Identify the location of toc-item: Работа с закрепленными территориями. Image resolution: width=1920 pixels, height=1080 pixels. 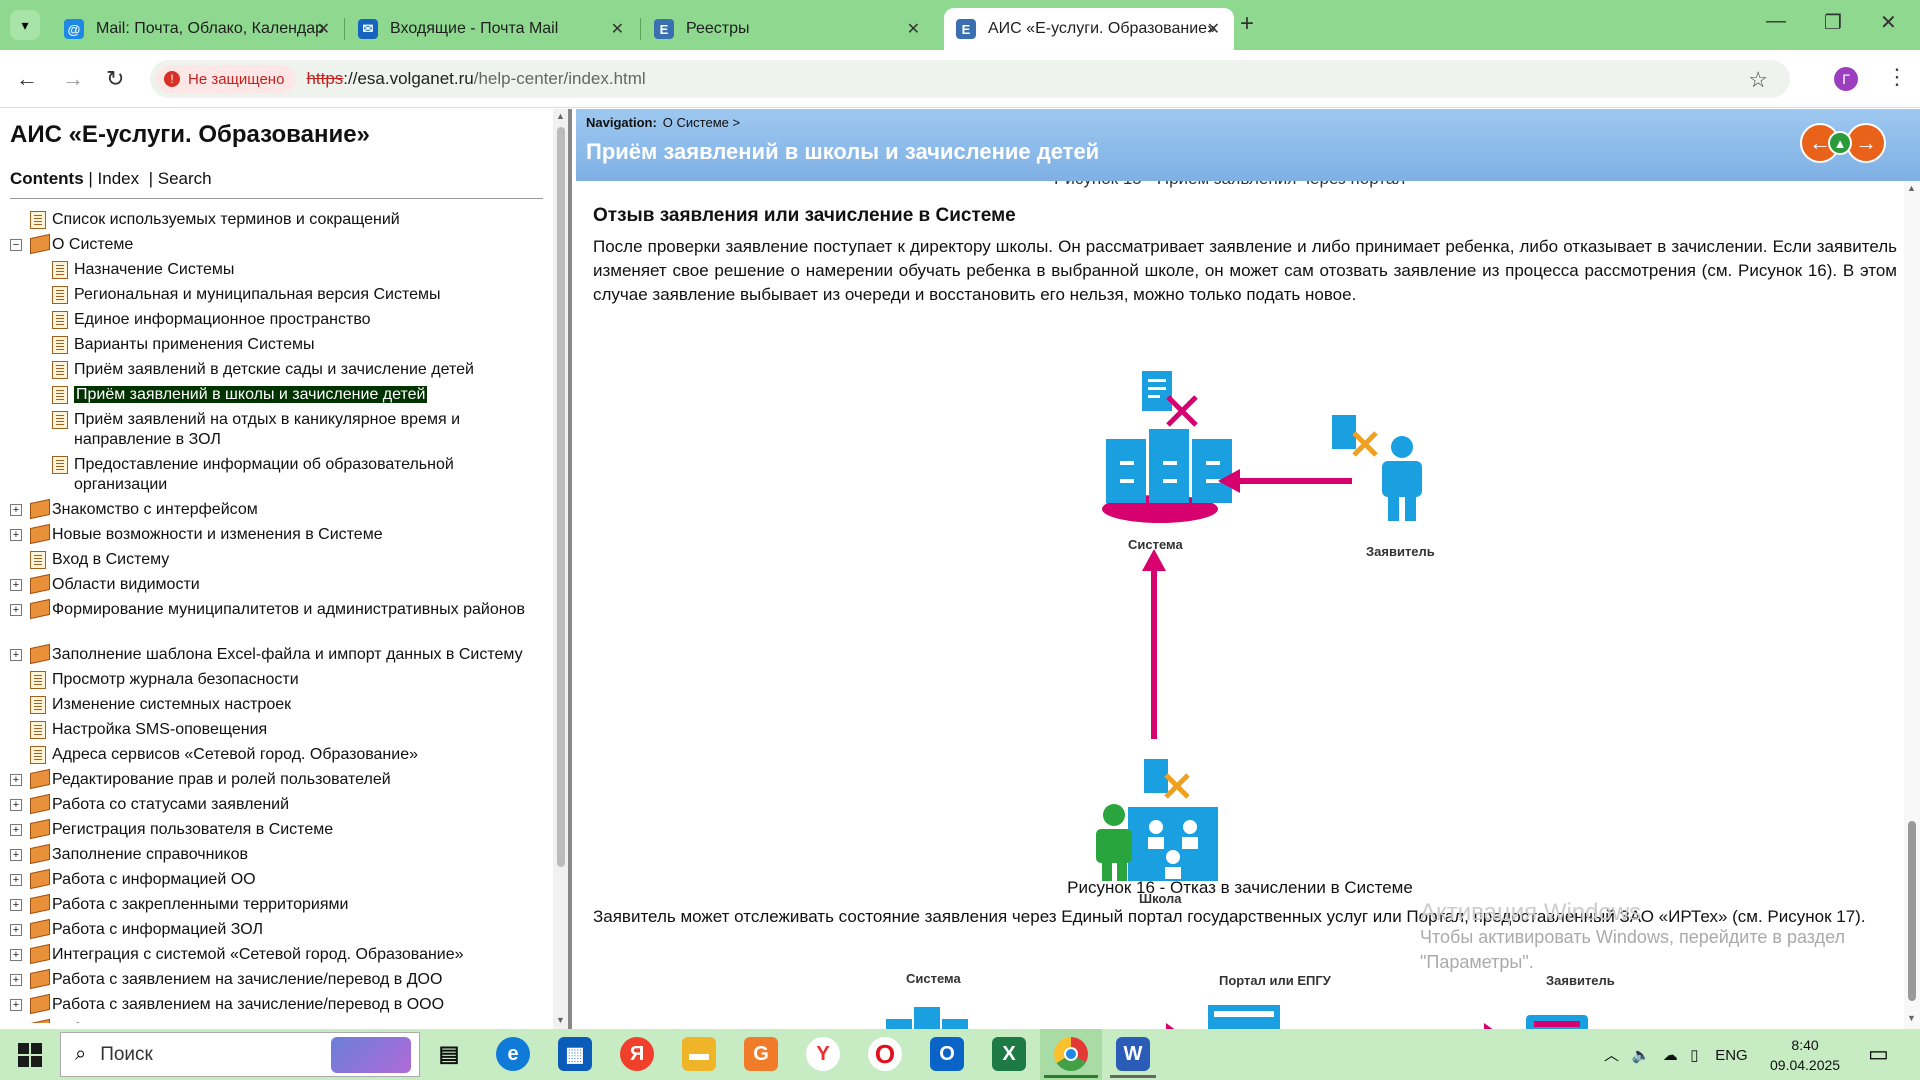
(295, 905).